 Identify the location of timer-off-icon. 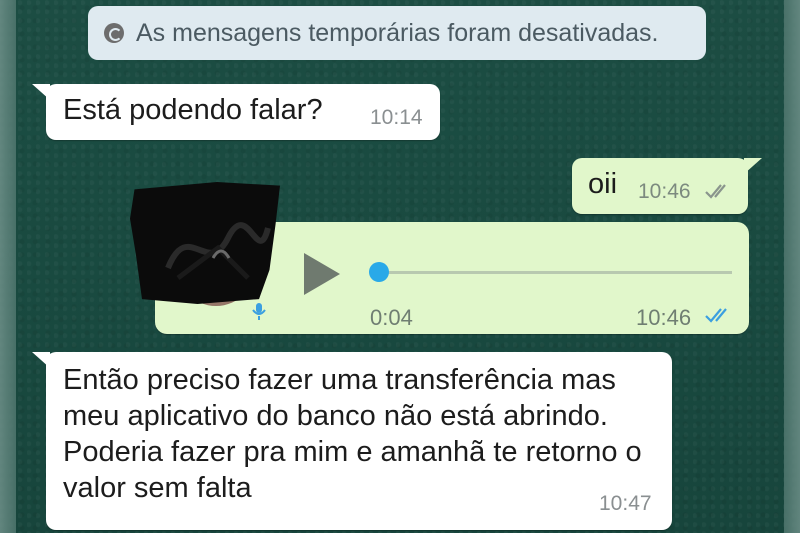
(114, 33).